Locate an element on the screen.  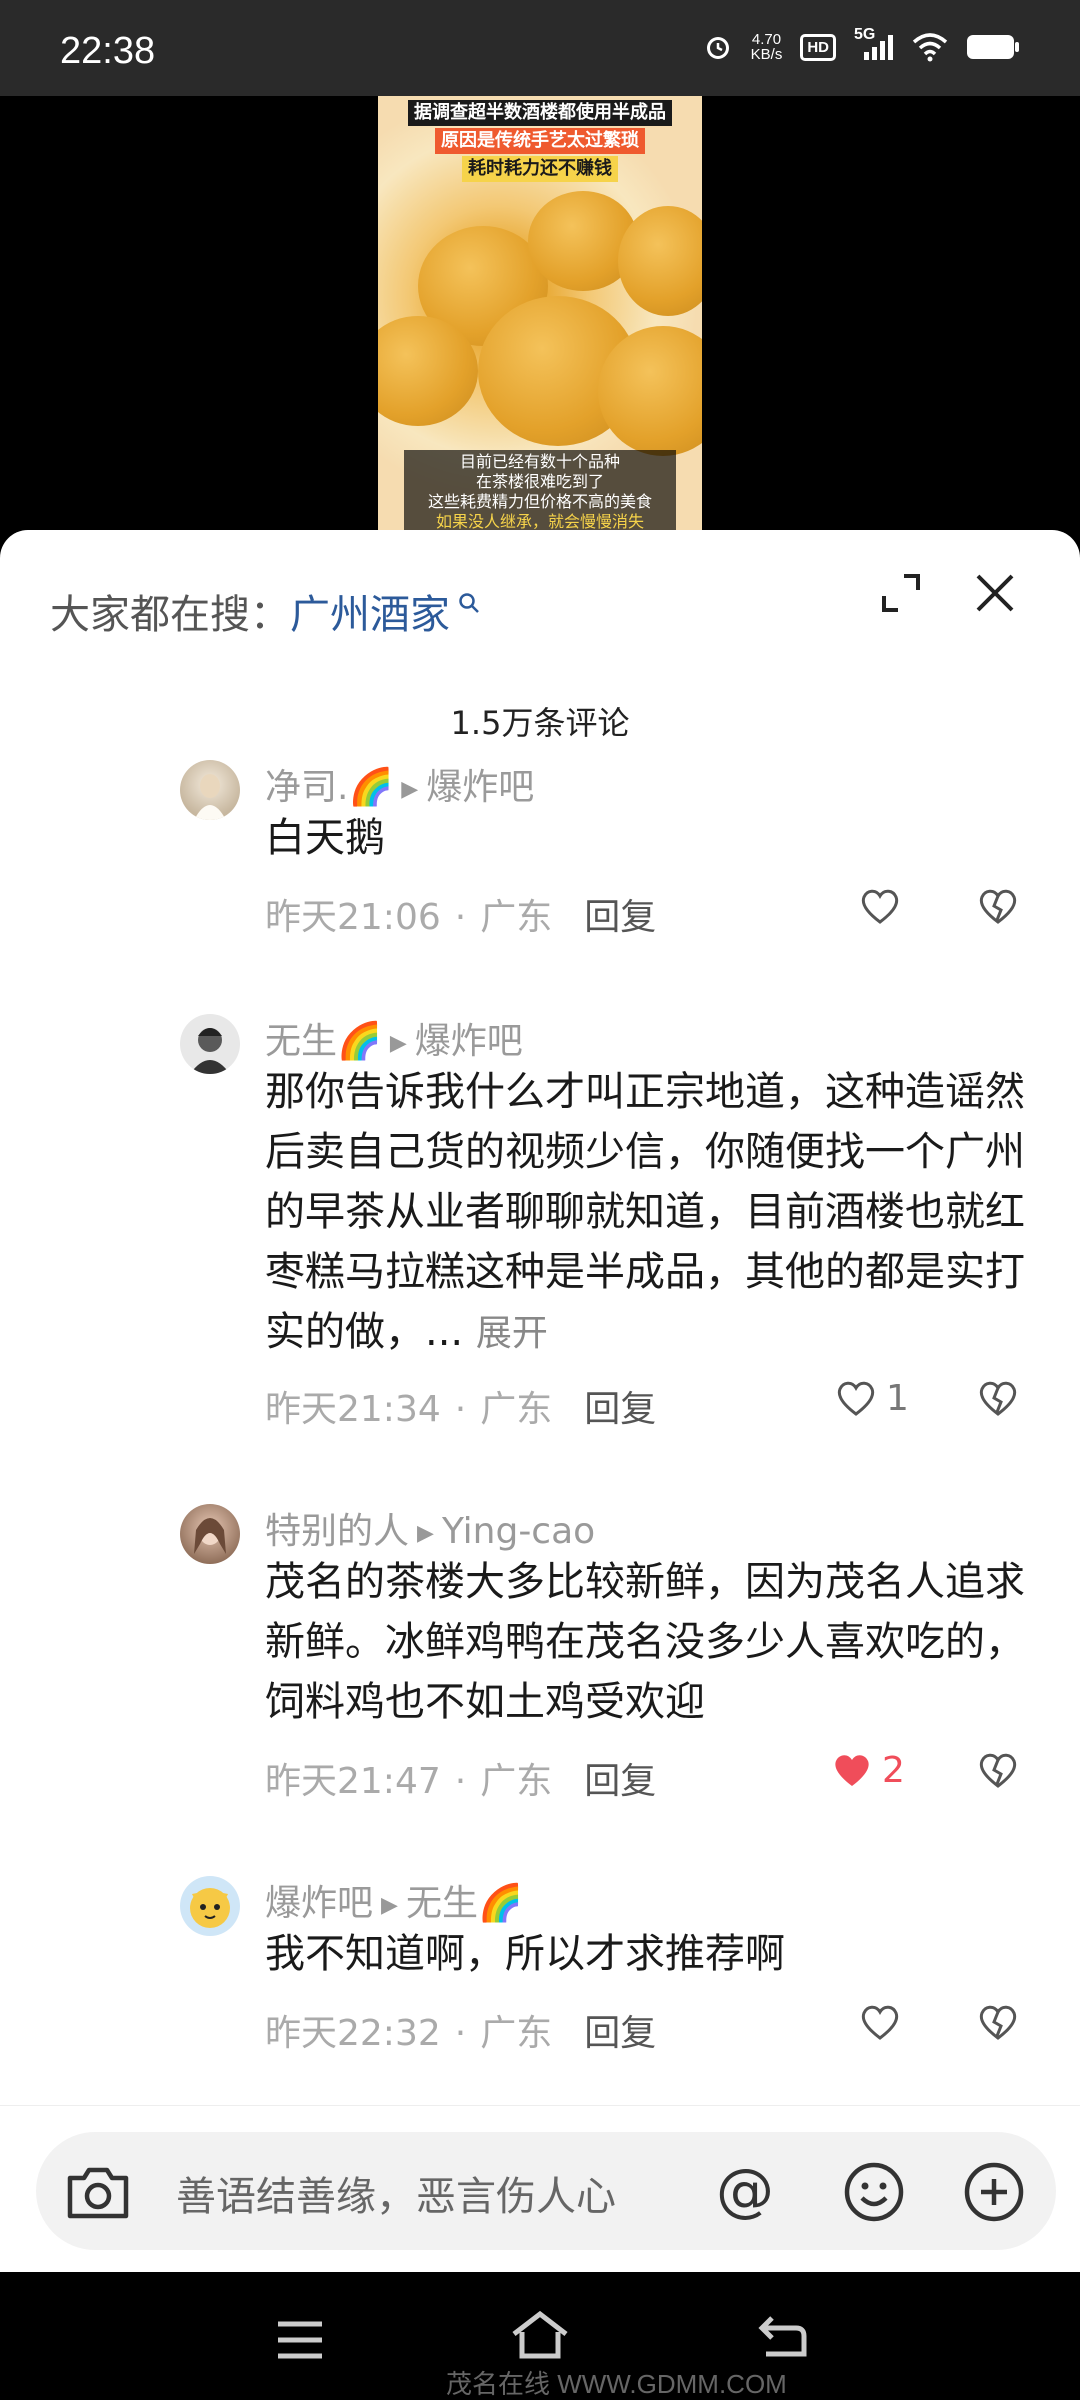
subtitle-line: 目前已经有数十个品种 is located at coordinates (539, 461).